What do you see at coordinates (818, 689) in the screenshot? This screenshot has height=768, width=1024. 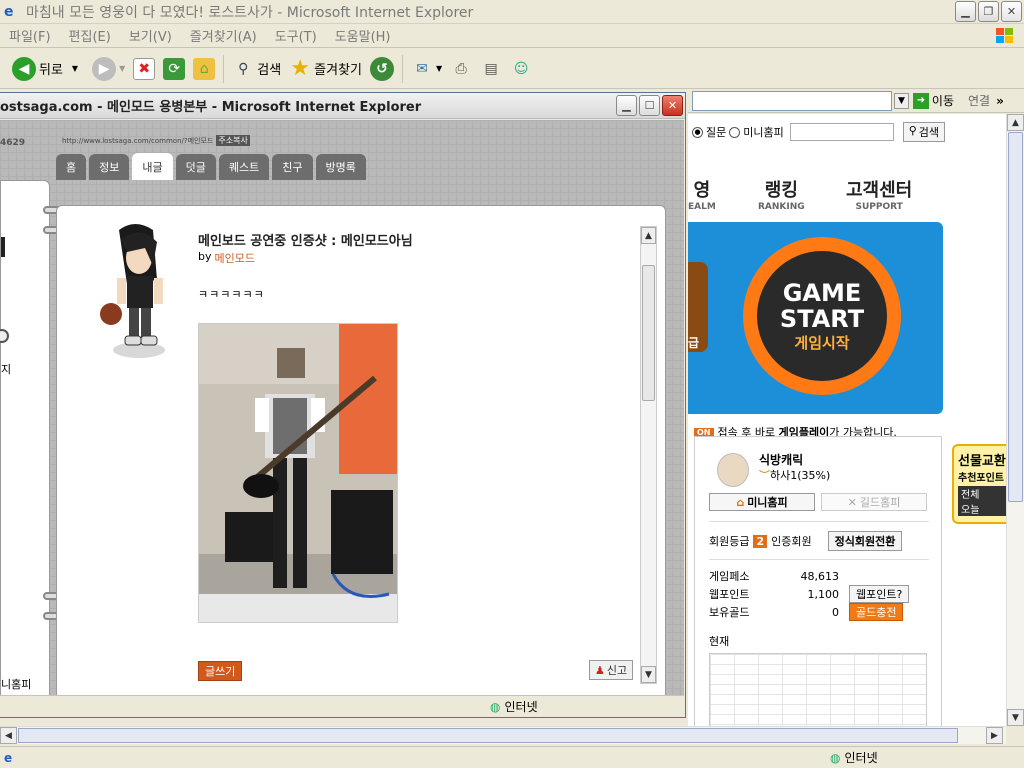 I see `stats-grid-chart` at bounding box center [818, 689].